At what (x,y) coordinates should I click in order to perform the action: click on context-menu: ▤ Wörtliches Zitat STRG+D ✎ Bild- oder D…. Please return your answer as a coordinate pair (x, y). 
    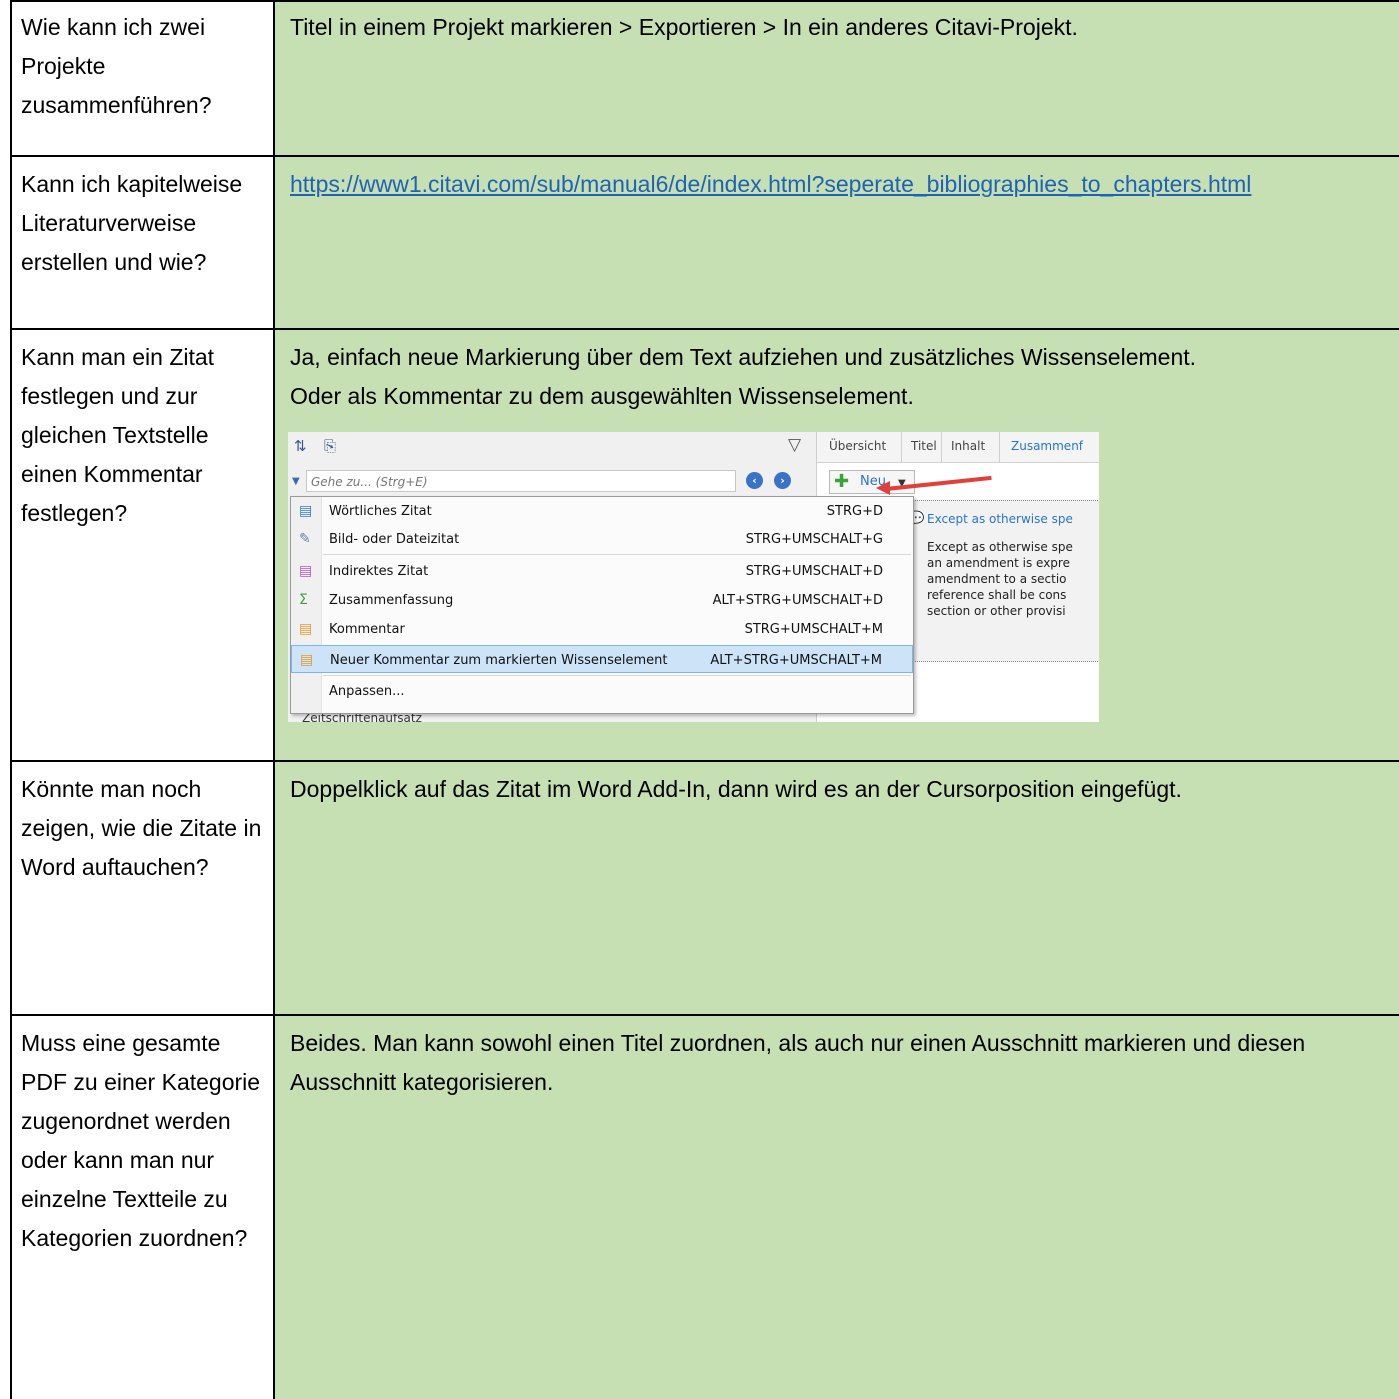
    Looking at the image, I should click on (602, 605).